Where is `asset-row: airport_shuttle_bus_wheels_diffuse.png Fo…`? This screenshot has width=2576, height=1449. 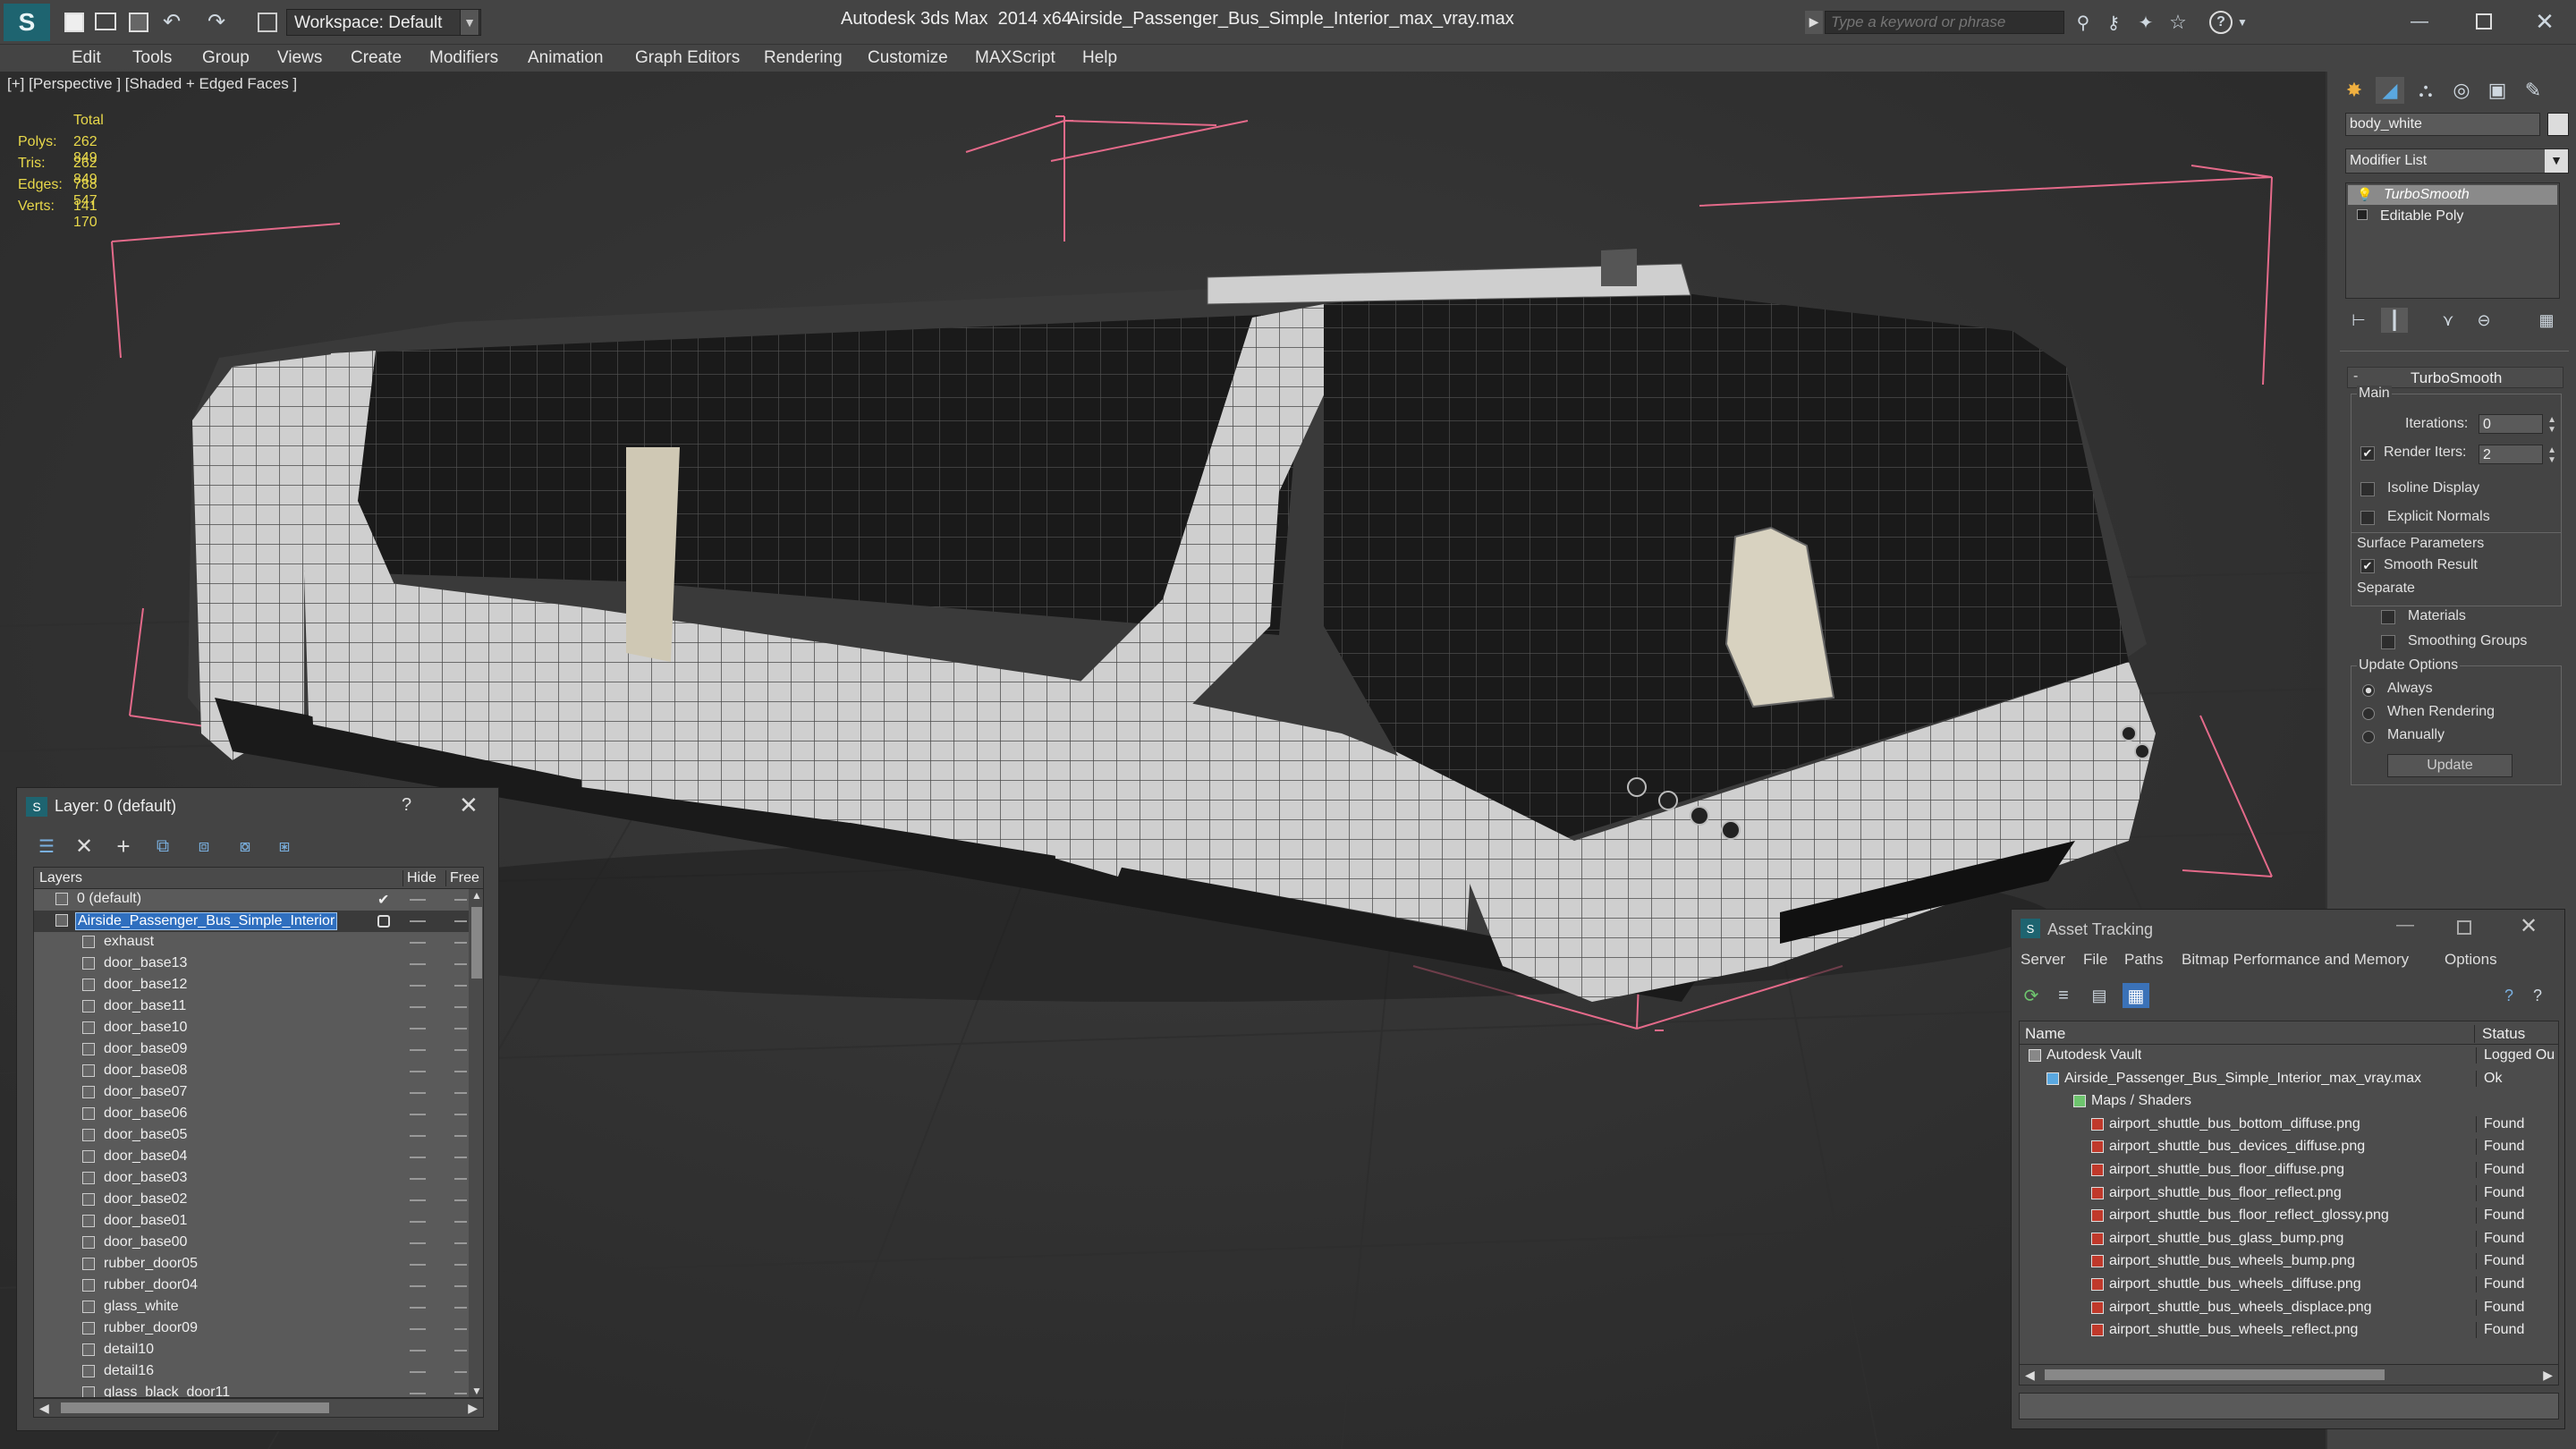
asset-row: airport_shuttle_bus_wheels_diffuse.png Fo… is located at coordinates (2288, 1285).